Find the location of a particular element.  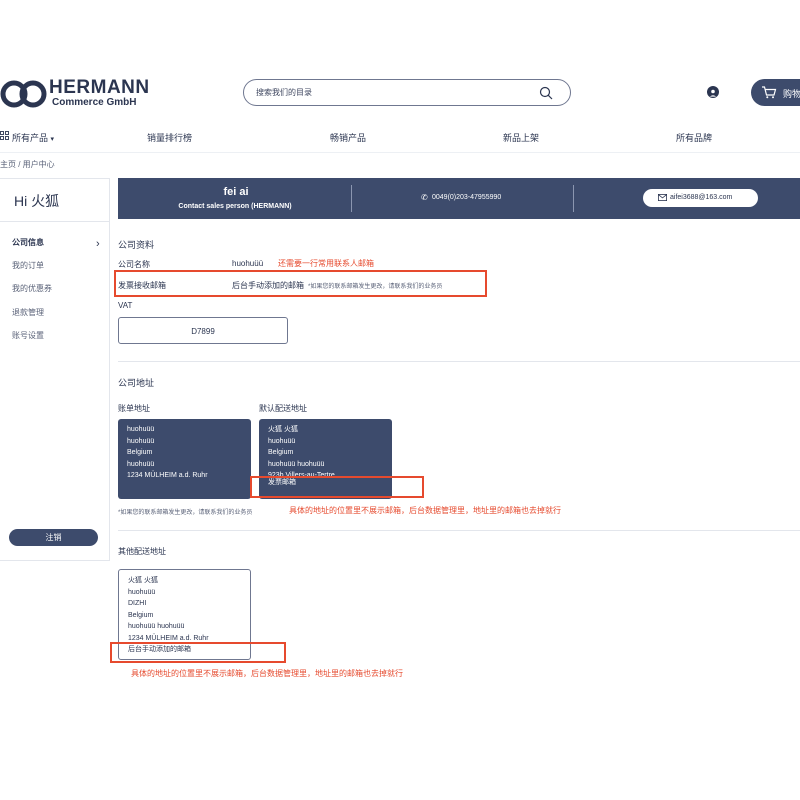

sales-person-name: fei ai is located at coordinates (236, 192).